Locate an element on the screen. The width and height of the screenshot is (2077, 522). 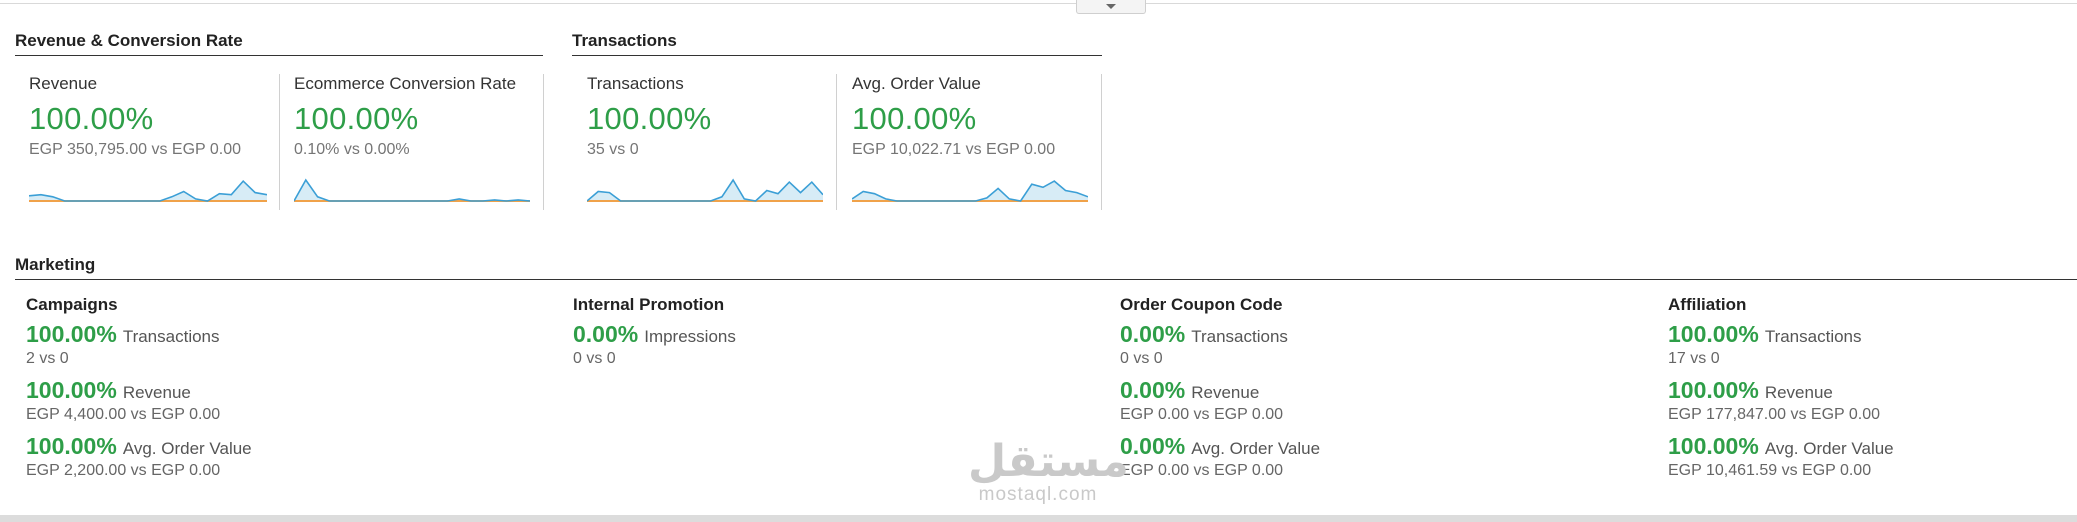
marketing-metric: 100.00% Transactions 17 vs 0 is located at coordinates (1781, 344).